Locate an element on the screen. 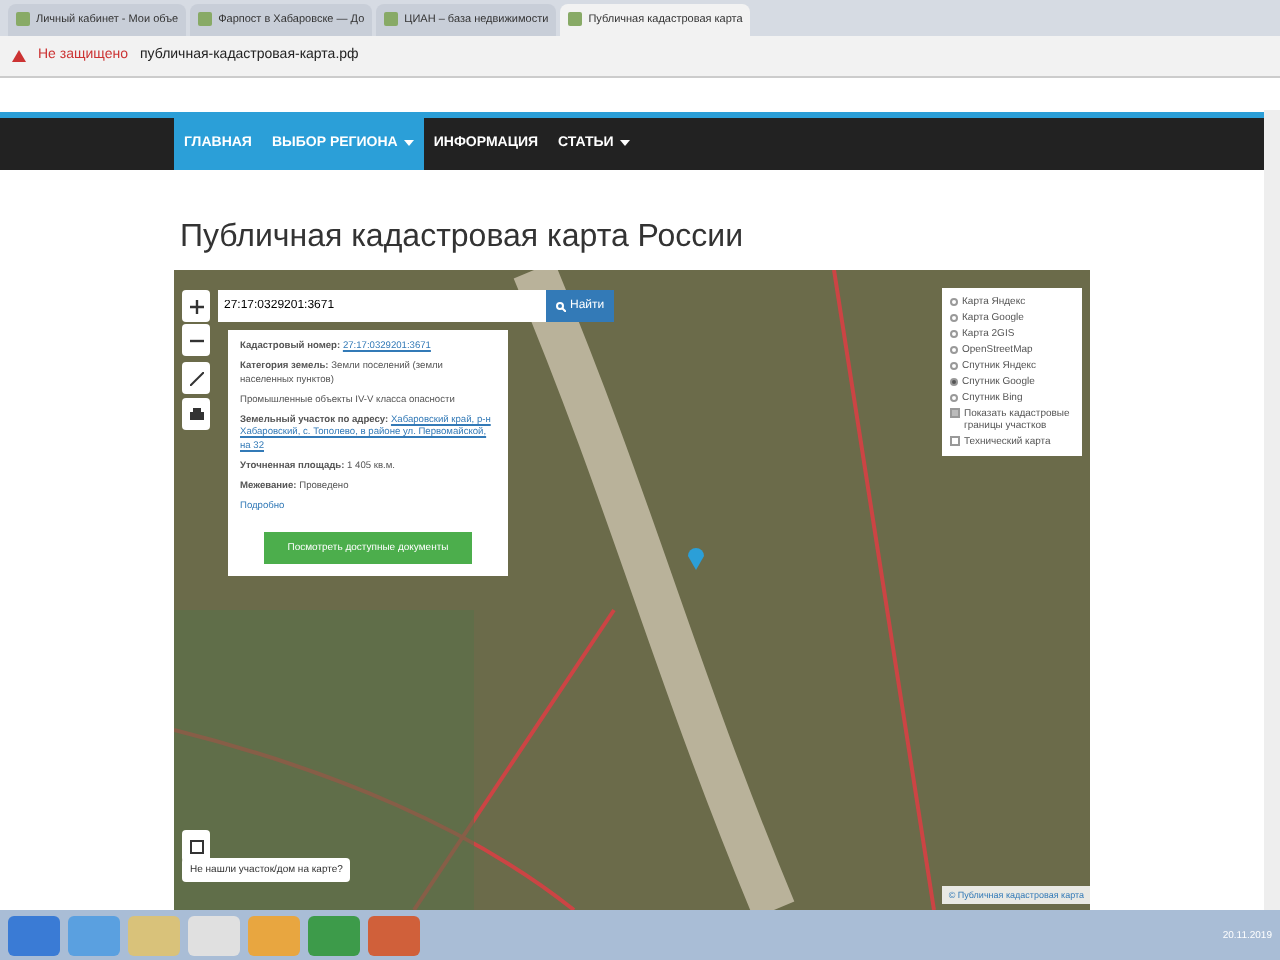 This screenshot has width=1280, height=960. map-pin-icon is located at coordinates (696, 558).